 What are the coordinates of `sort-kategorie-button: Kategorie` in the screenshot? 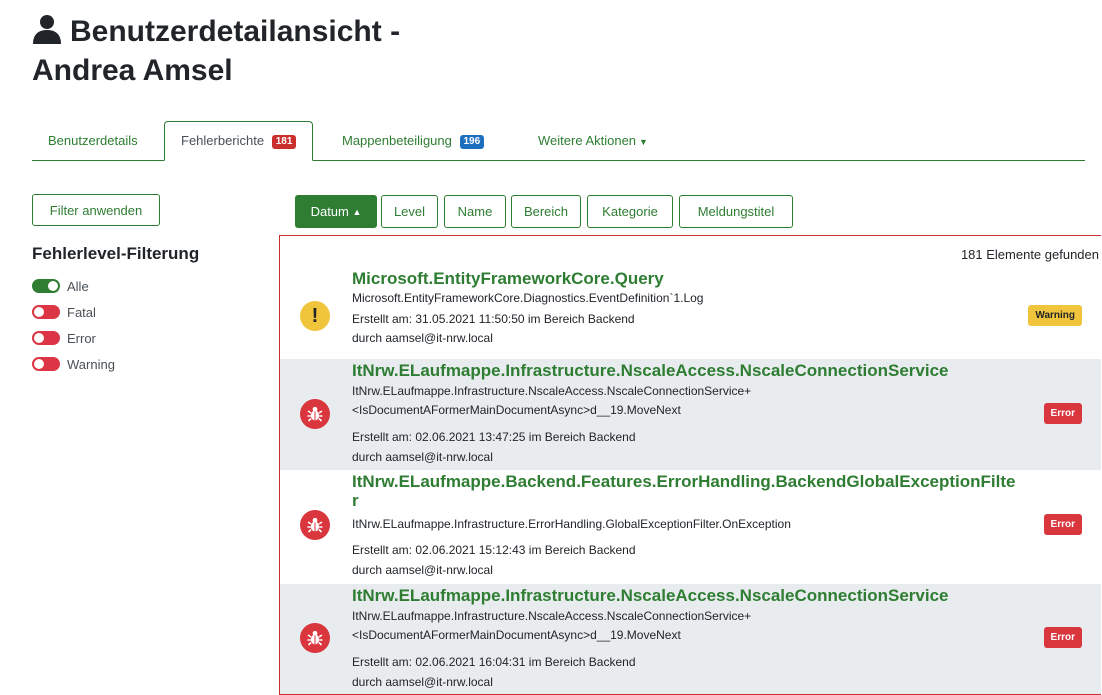 It's located at (630, 211).